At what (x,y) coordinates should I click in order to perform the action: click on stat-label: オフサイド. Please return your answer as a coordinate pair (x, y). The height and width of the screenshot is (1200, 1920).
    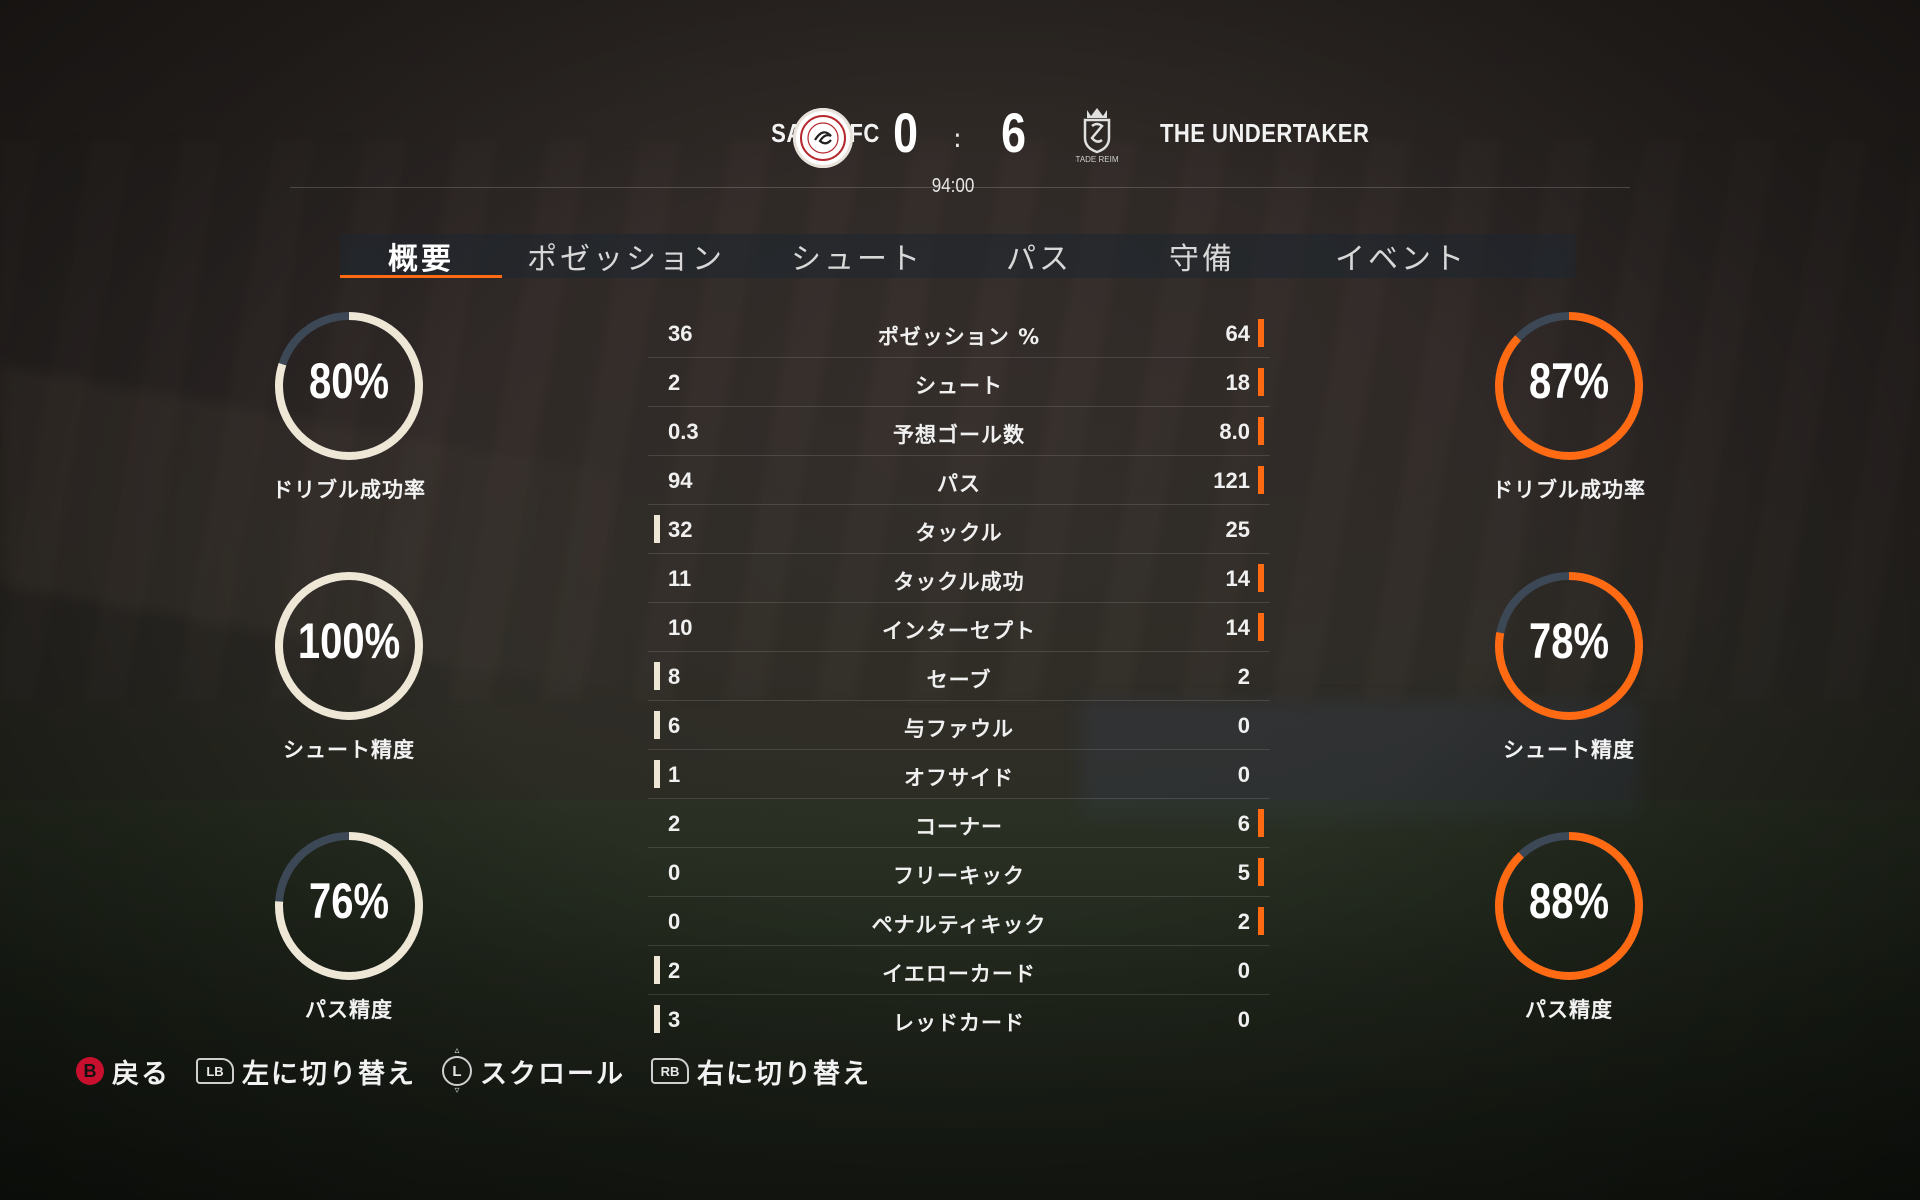
    Looking at the image, I should click on (959, 778).